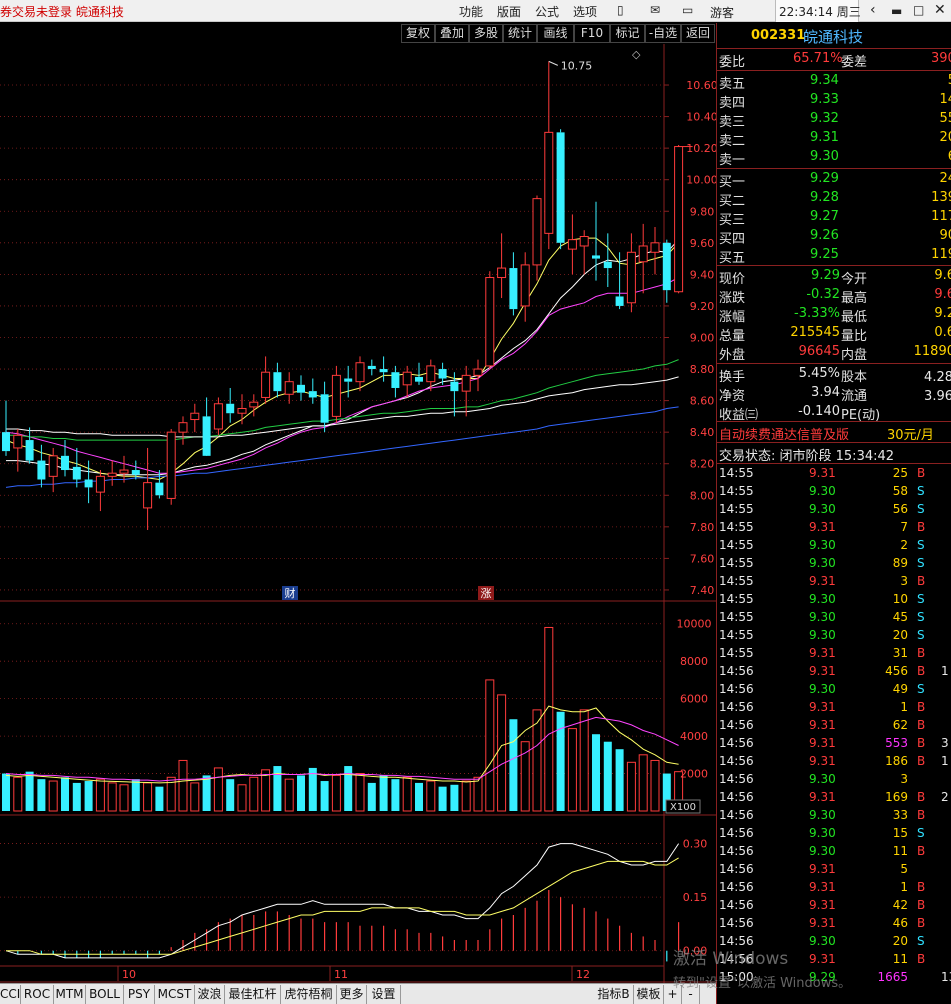 The height and width of the screenshot is (1004, 951). I want to click on price-tick-label: 7.60, so click(702, 558).